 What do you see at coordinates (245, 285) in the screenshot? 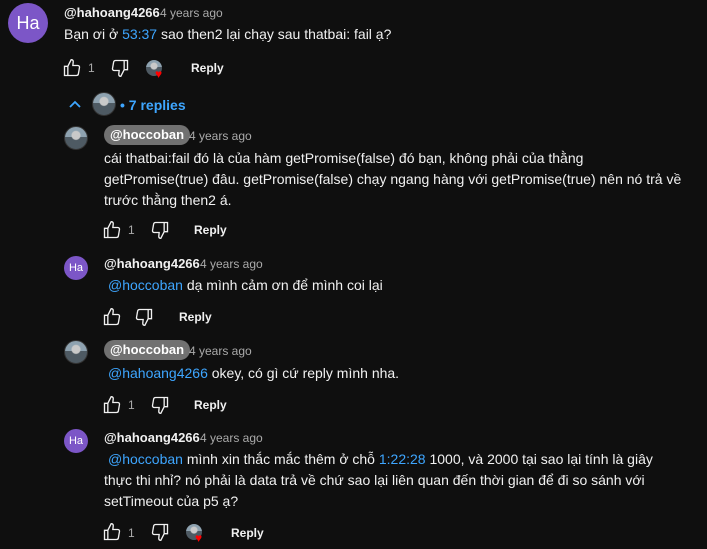
I see `comment-text: @hoccoban dạ mình cảm ơn để mình coi lại` at bounding box center [245, 285].